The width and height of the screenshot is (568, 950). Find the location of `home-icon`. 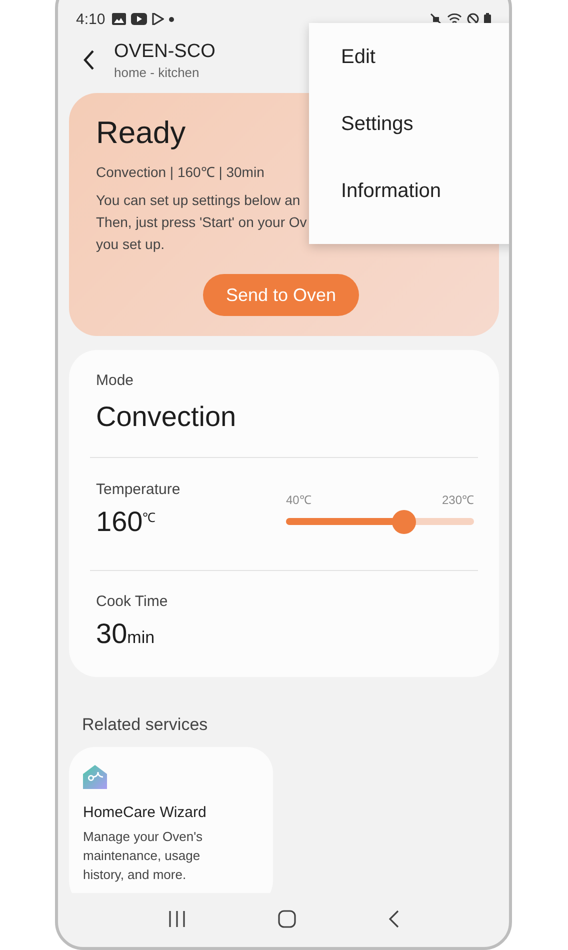

home-icon is located at coordinates (287, 919).